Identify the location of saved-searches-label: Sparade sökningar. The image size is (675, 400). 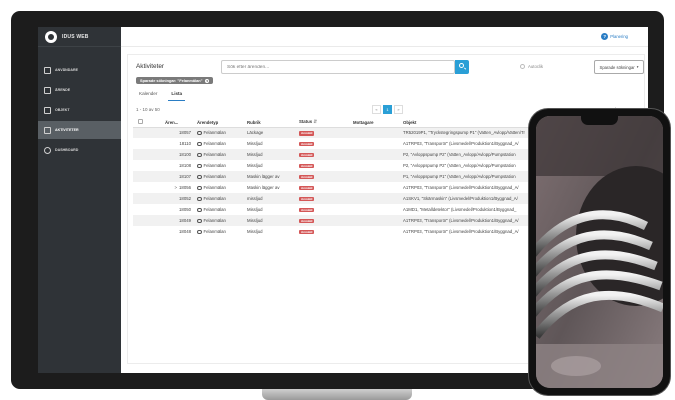
(617, 67).